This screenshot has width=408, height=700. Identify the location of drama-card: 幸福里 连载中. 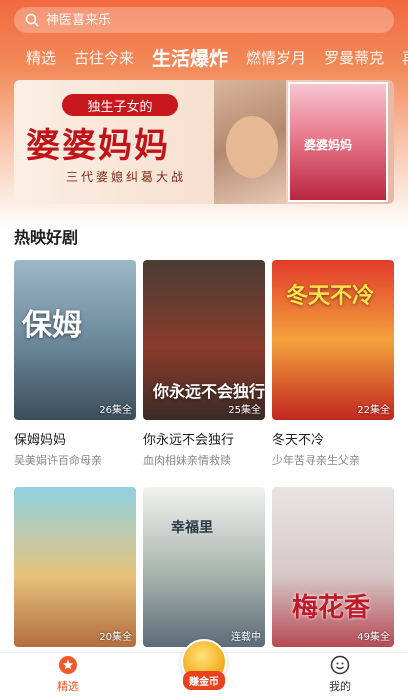
(204, 567).